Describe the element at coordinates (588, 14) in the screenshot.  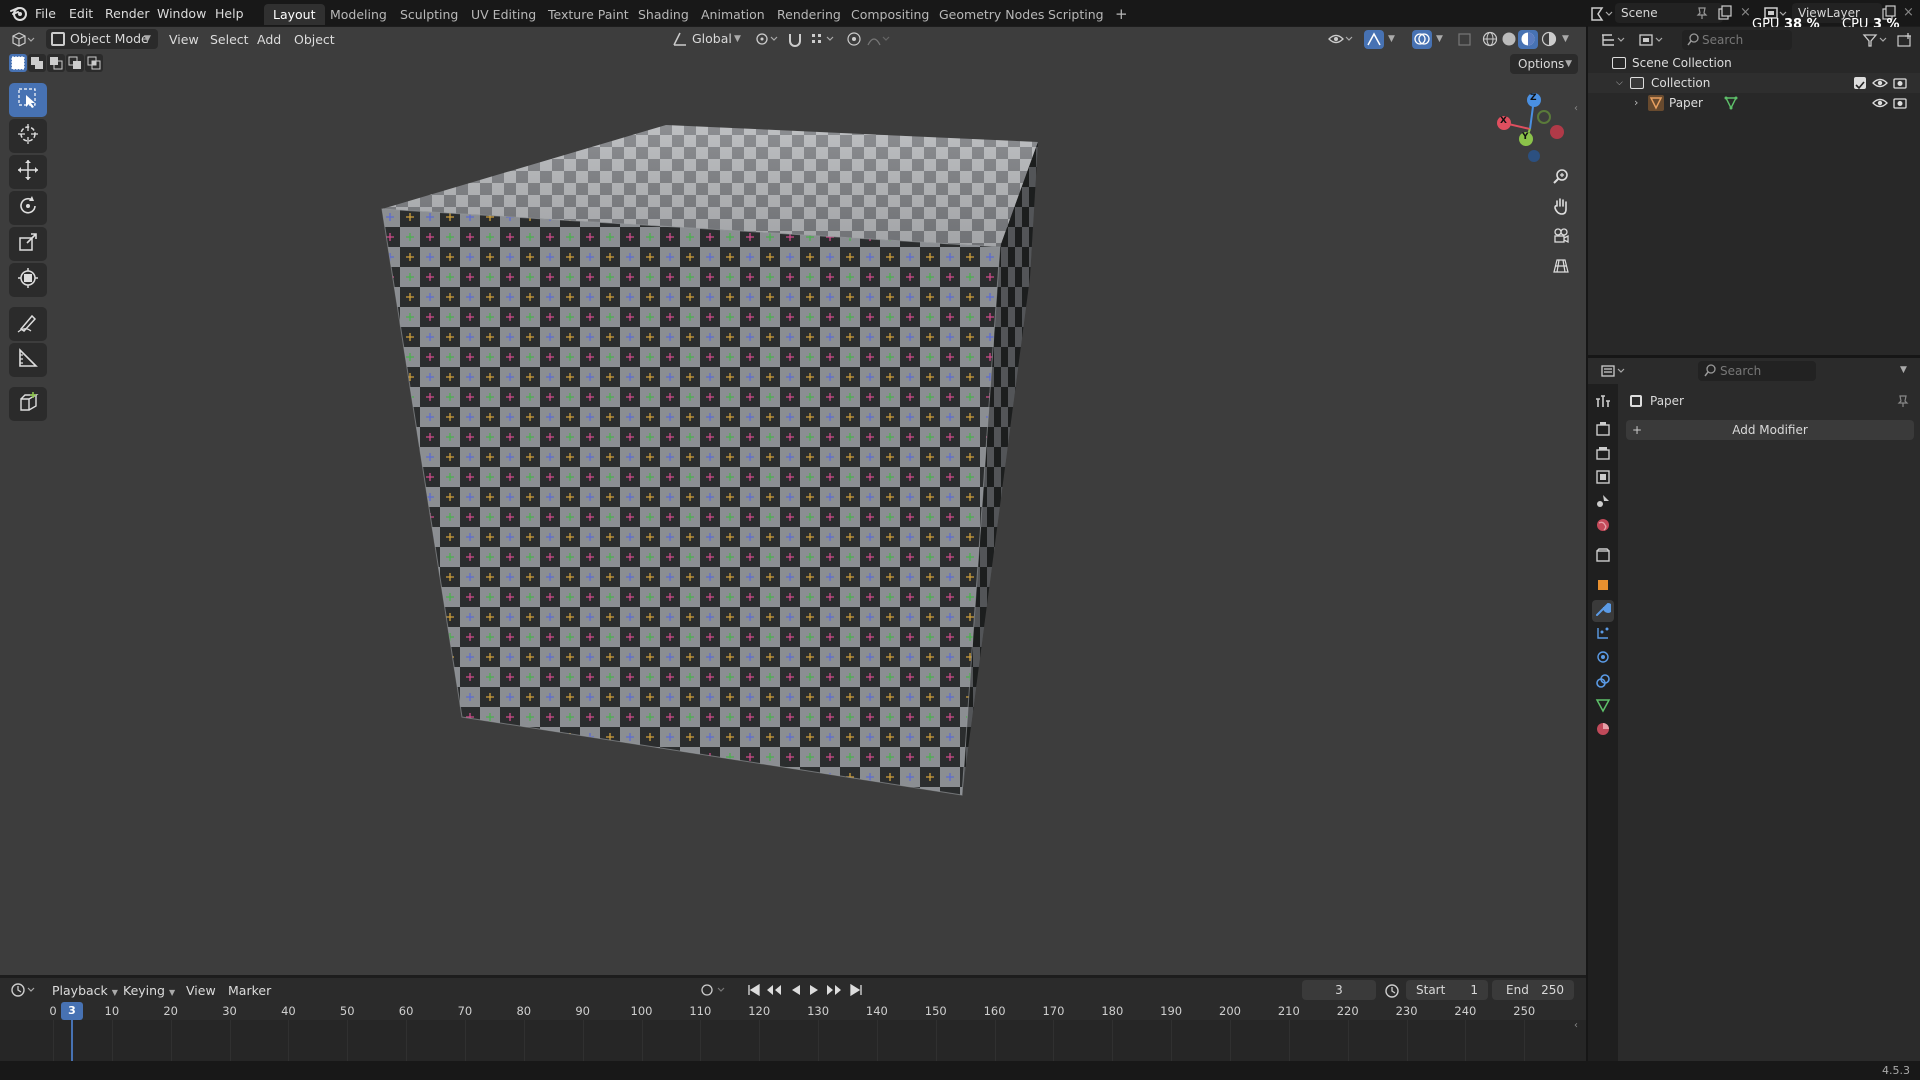
I see `tab-texture-paint: Texture Paint` at that location.